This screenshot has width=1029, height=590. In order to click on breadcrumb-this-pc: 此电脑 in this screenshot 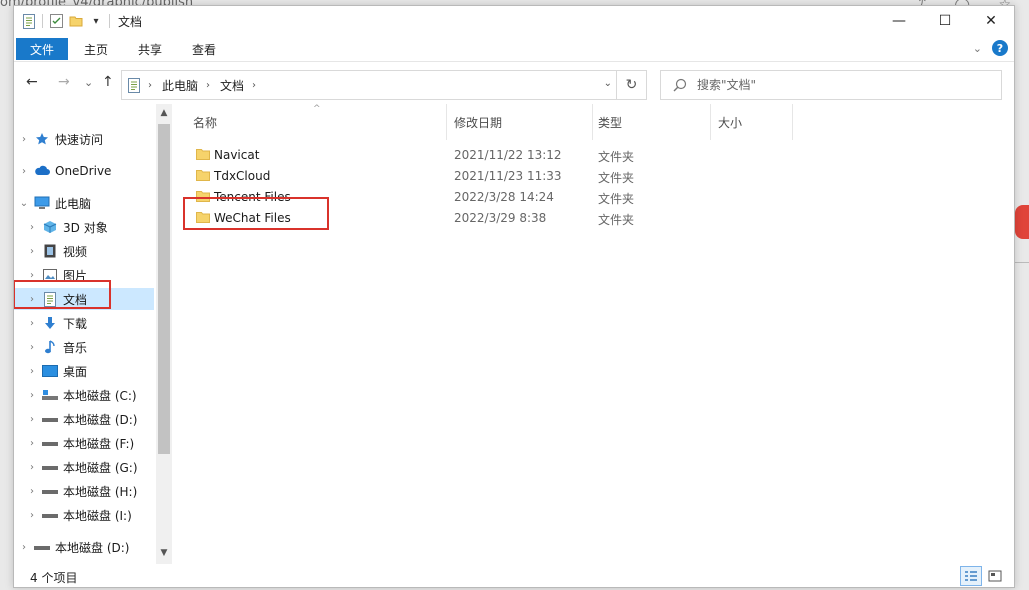, I will do `click(180, 85)`.